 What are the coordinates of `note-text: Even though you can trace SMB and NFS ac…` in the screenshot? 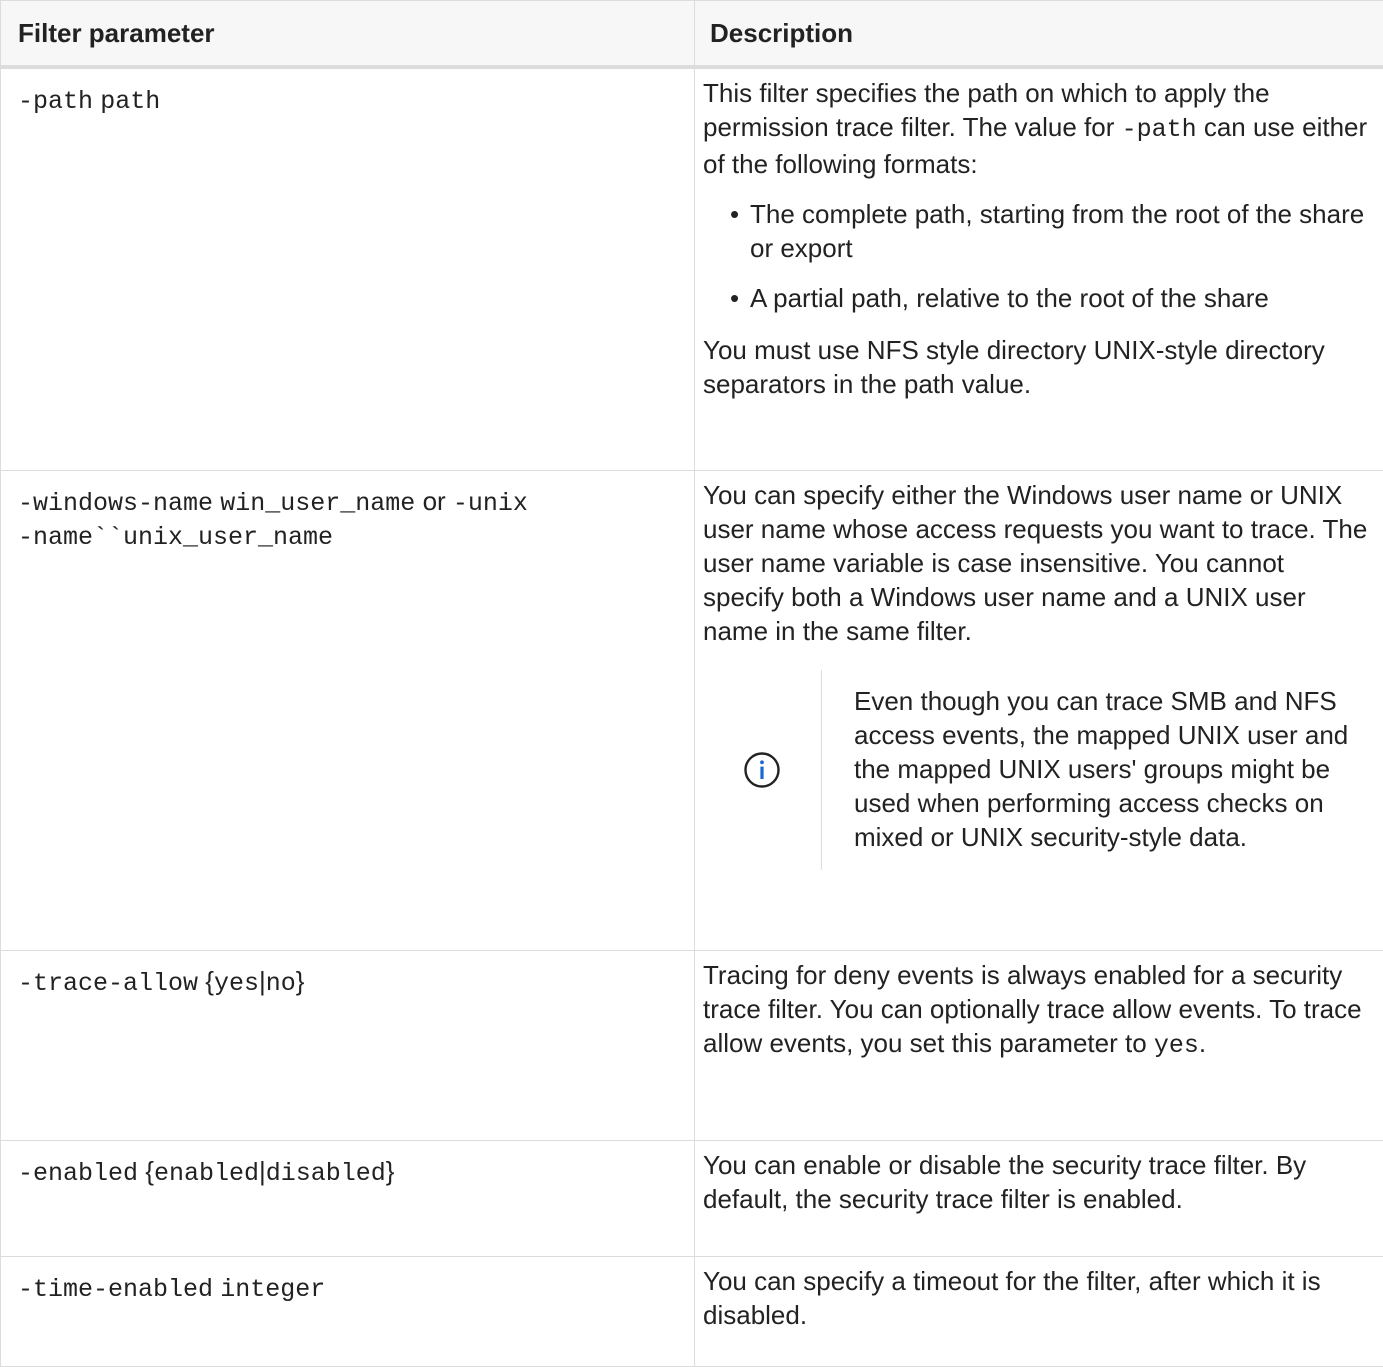 It's located at (1091, 770).